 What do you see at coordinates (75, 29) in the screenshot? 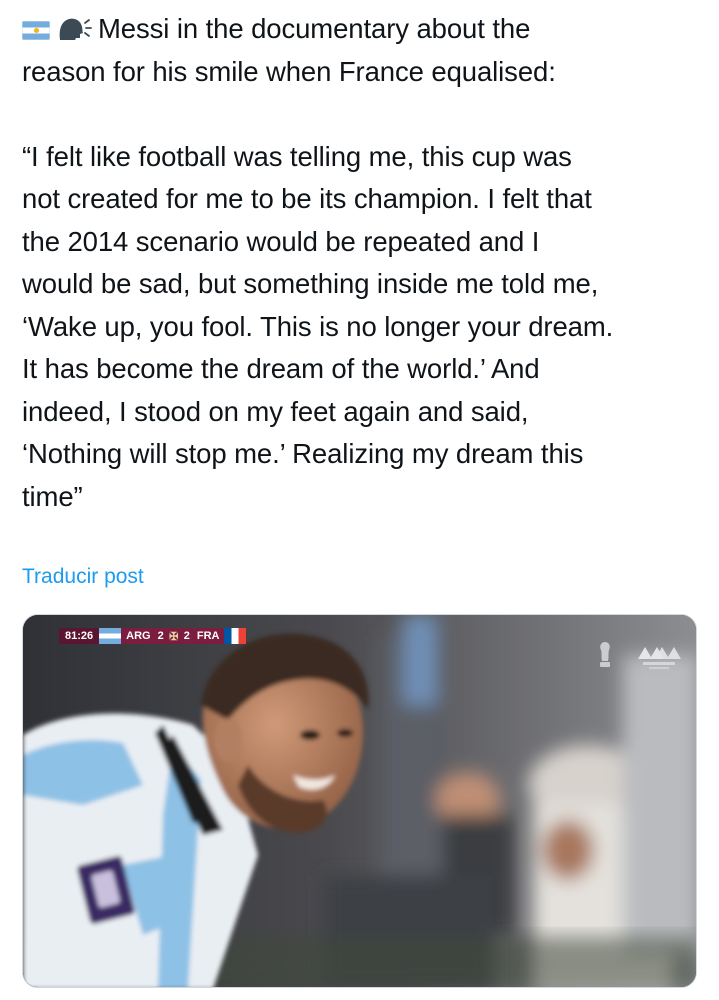
I see `speaking-head-icon` at bounding box center [75, 29].